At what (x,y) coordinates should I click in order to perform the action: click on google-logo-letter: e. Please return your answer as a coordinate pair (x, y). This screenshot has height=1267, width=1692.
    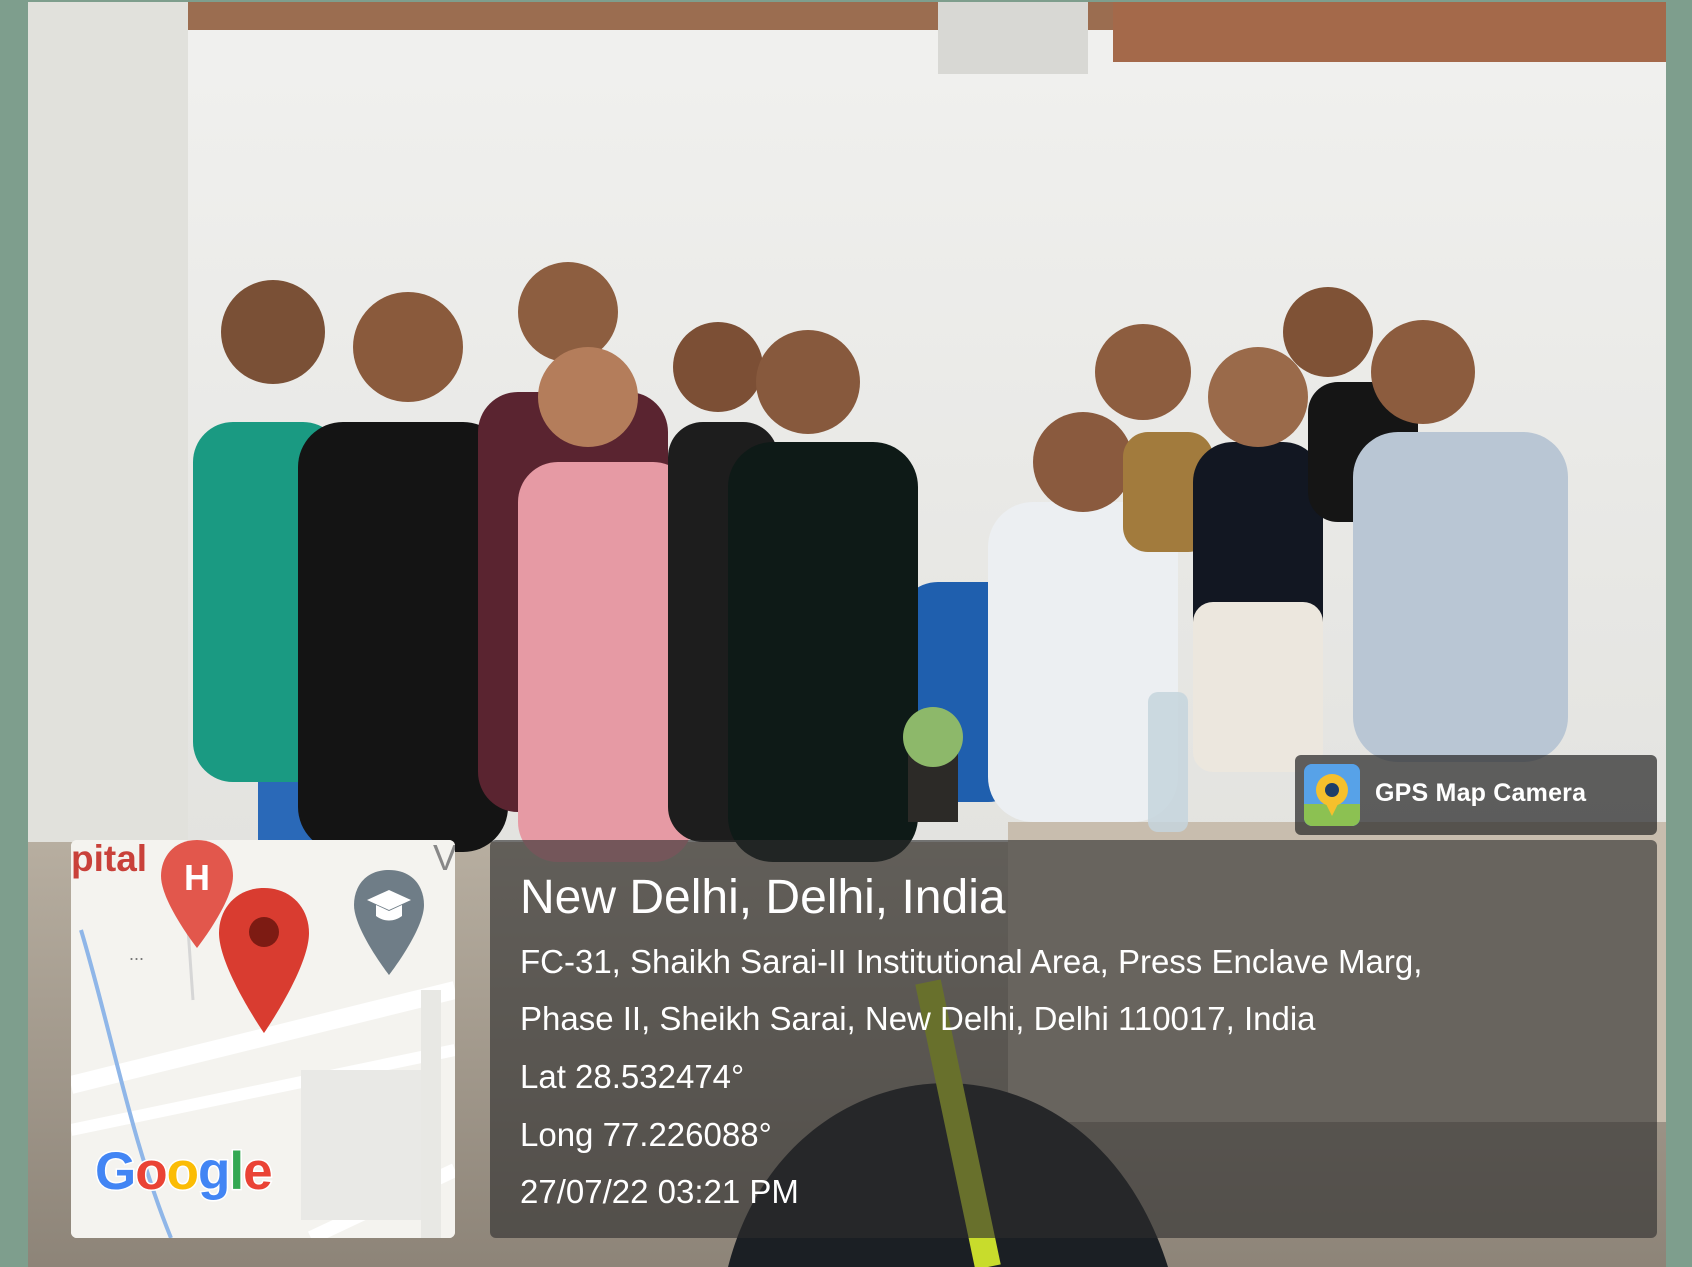
    Looking at the image, I should click on (258, 1171).